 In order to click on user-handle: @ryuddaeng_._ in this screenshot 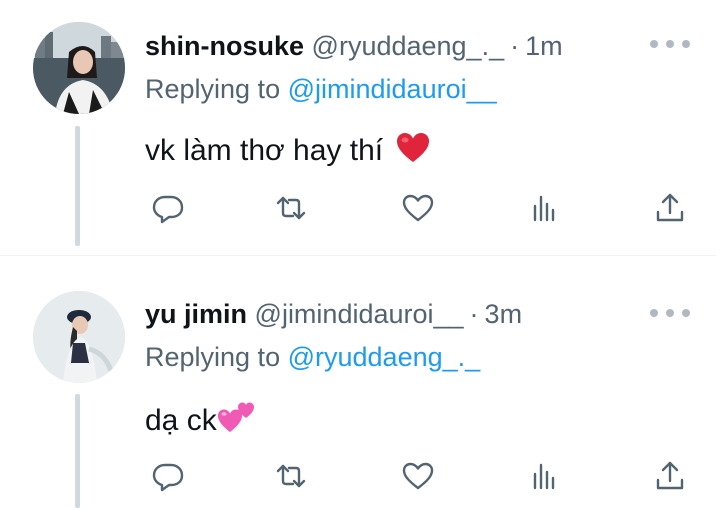, I will do `click(408, 46)`.